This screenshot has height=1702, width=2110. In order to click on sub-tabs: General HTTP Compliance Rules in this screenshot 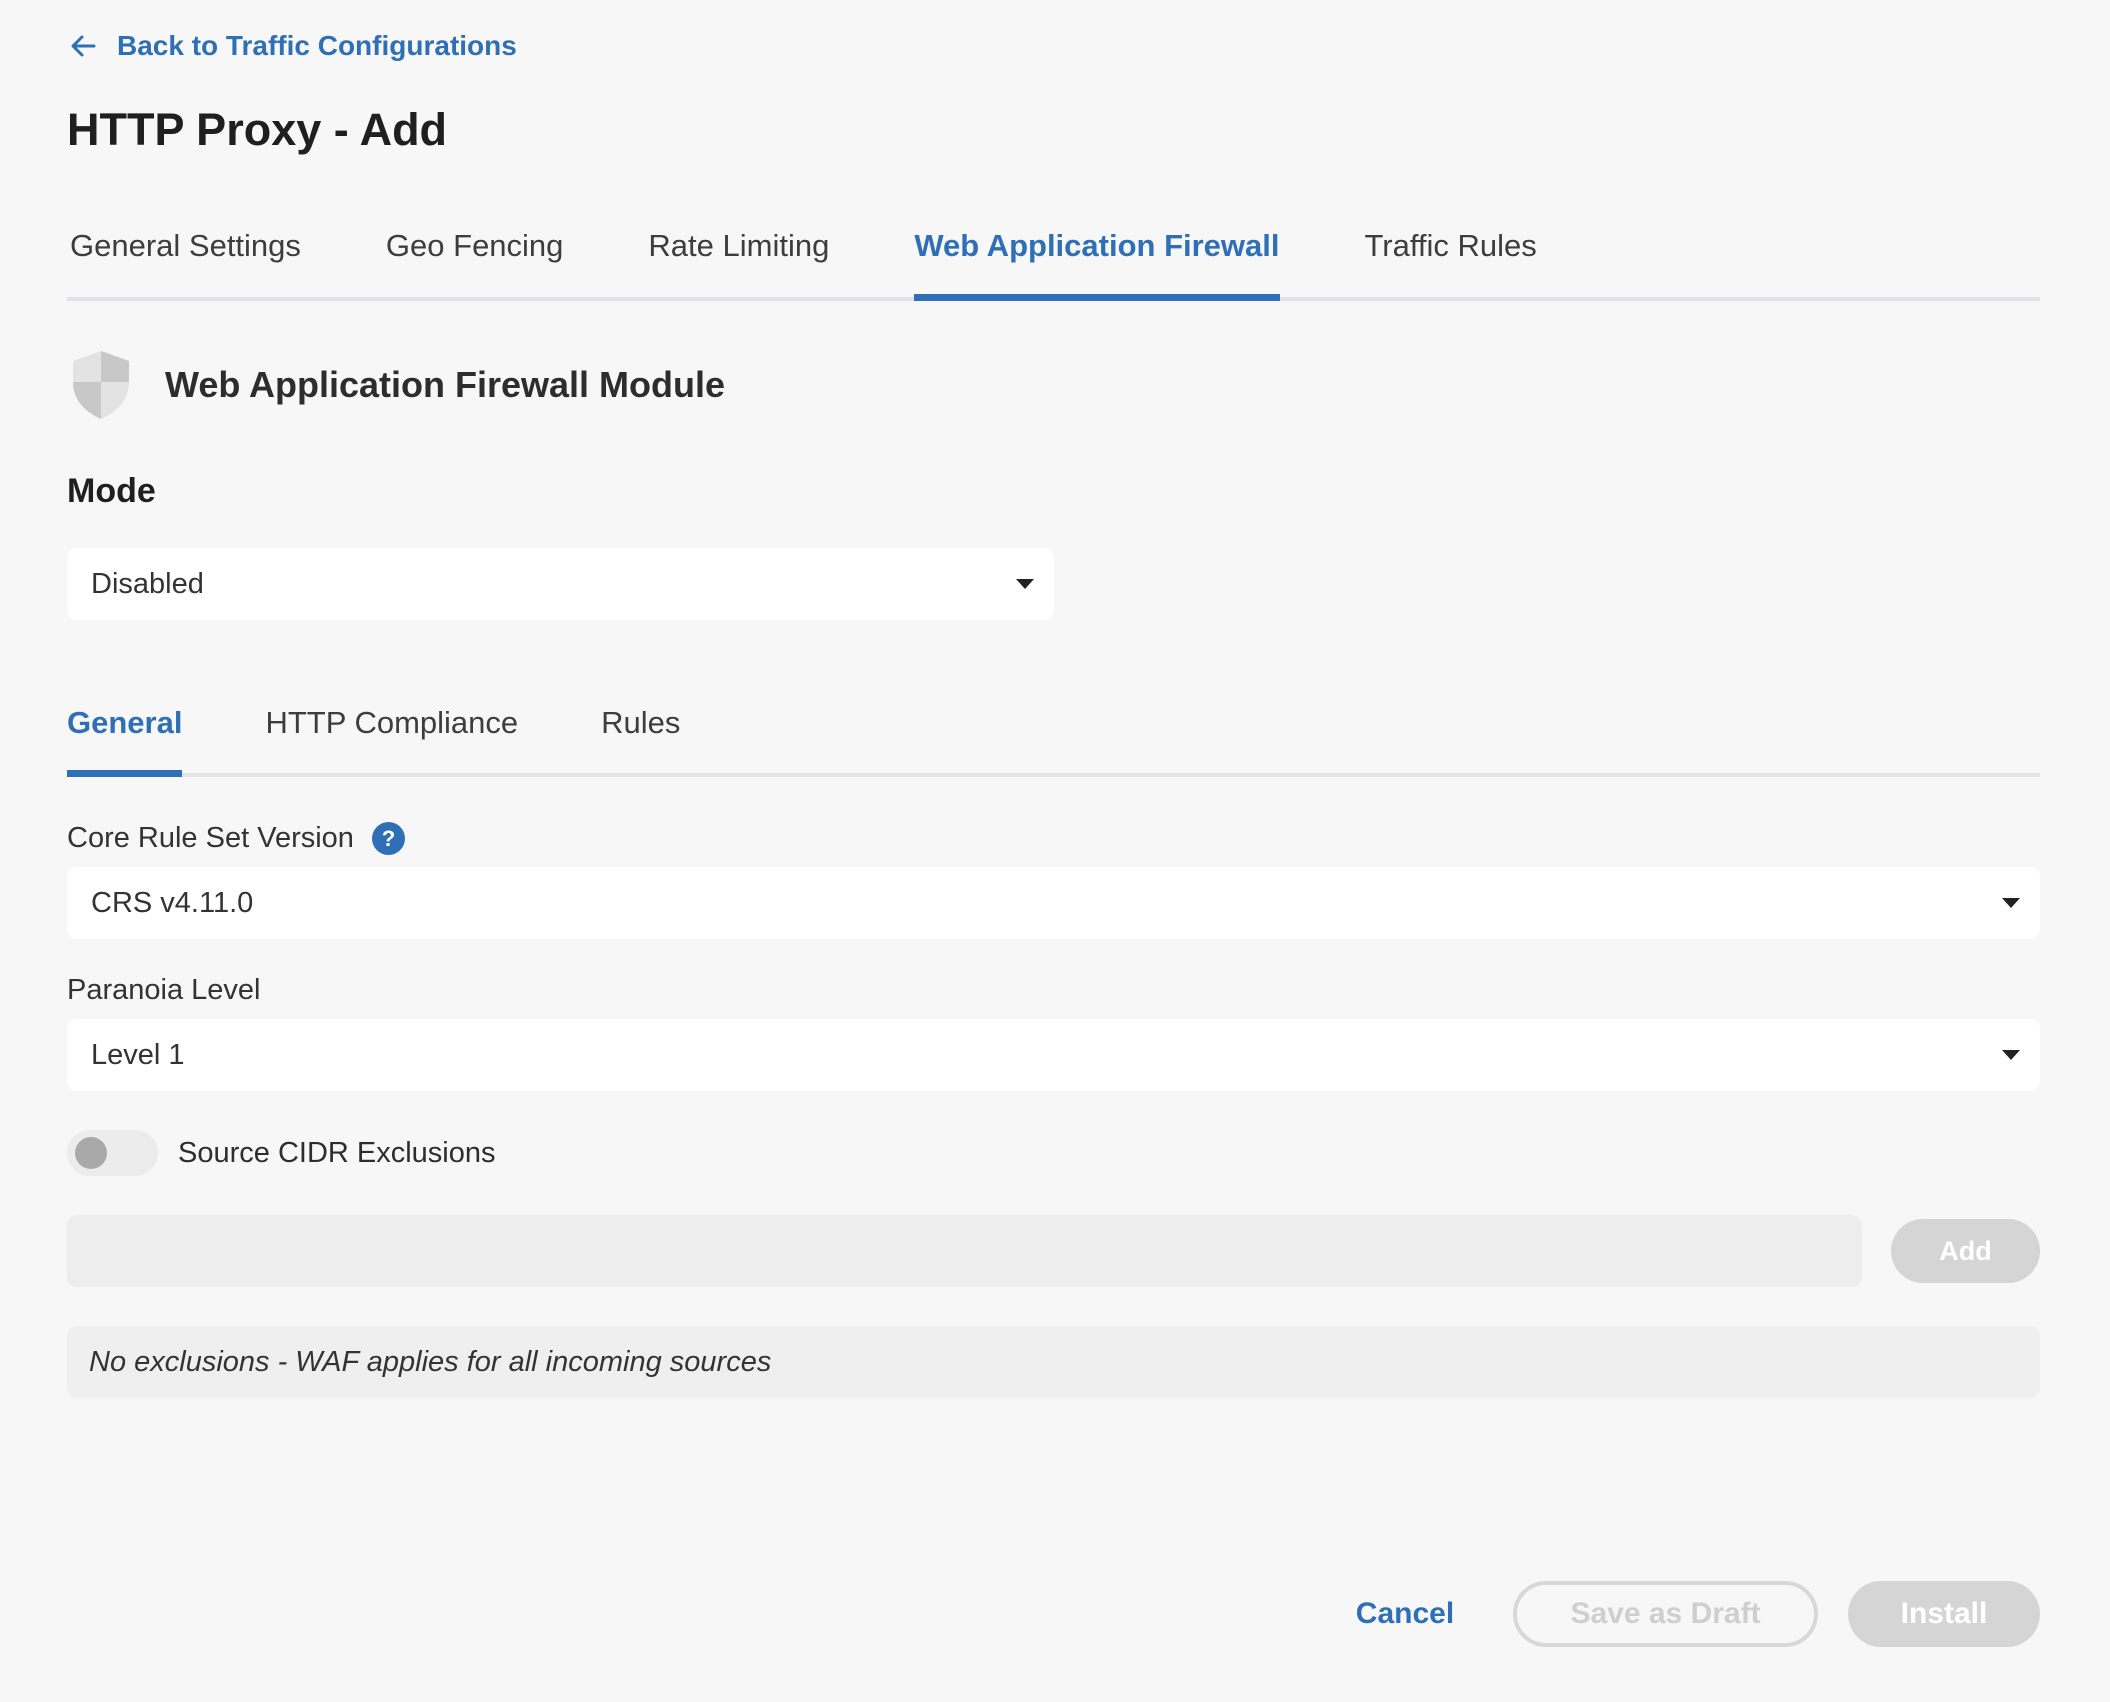, I will do `click(1053, 736)`.